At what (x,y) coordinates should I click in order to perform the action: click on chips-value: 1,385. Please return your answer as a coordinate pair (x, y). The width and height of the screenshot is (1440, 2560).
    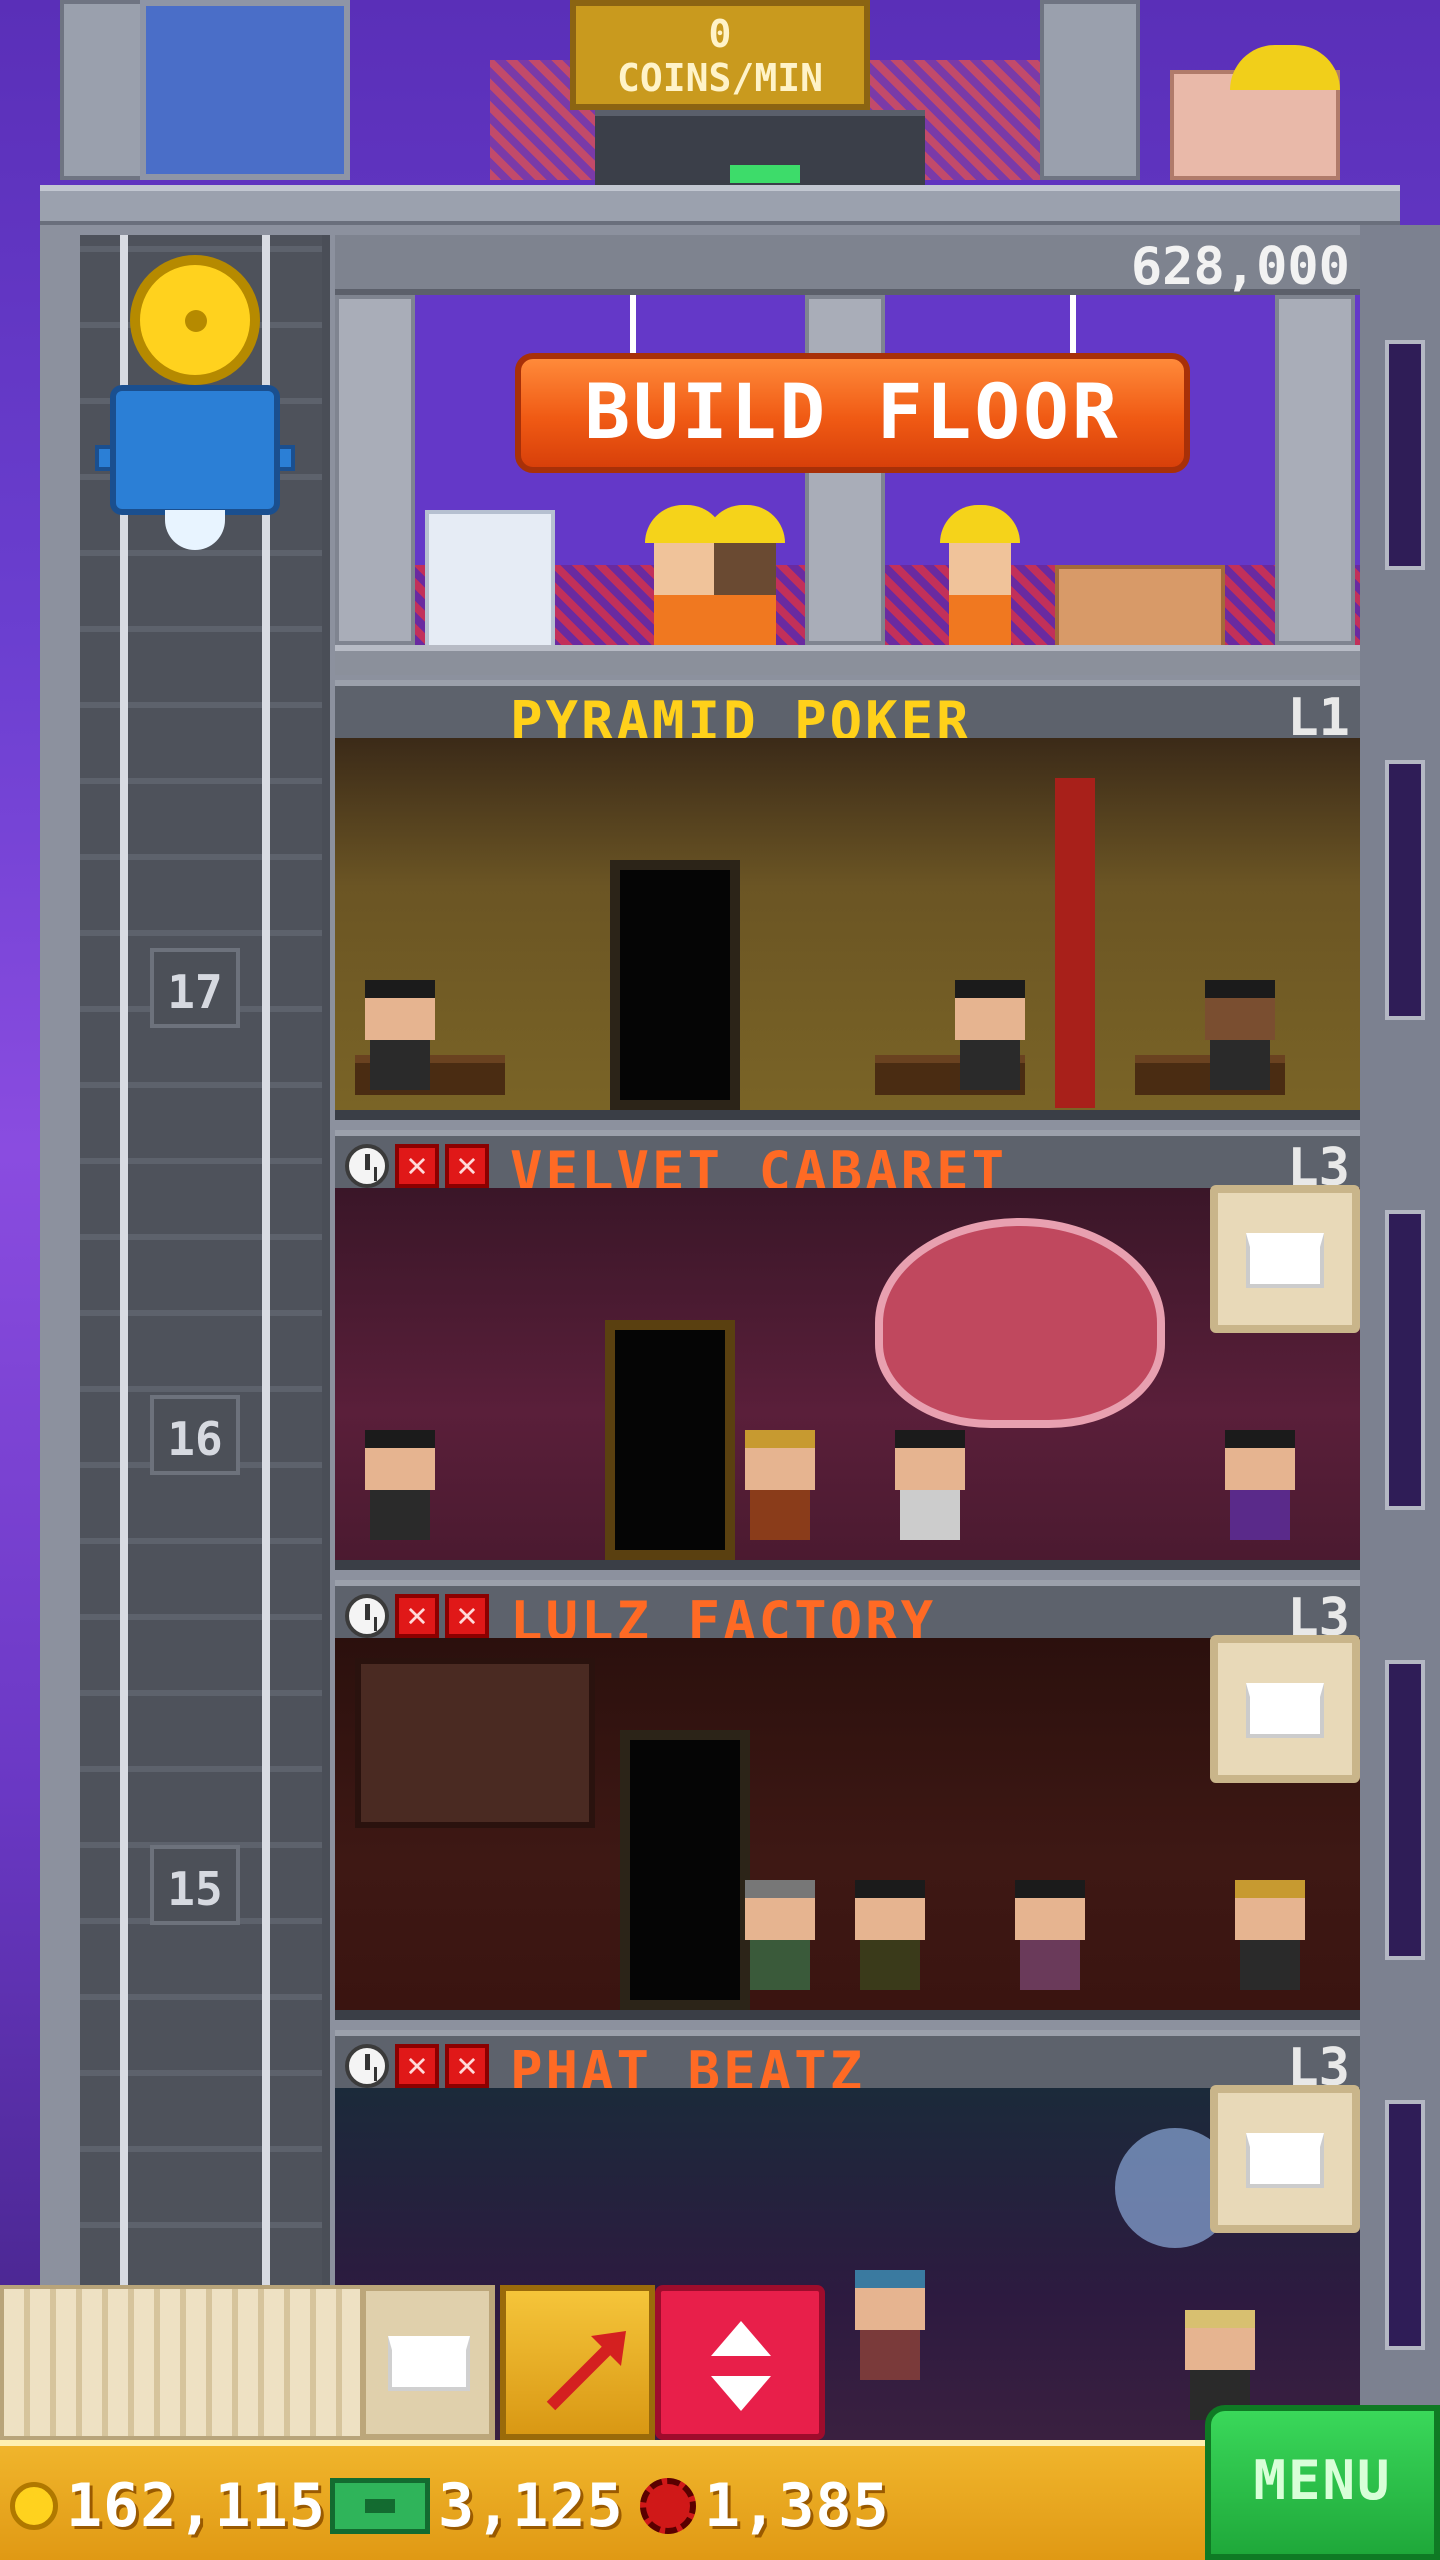
    Looking at the image, I should click on (797, 2506).